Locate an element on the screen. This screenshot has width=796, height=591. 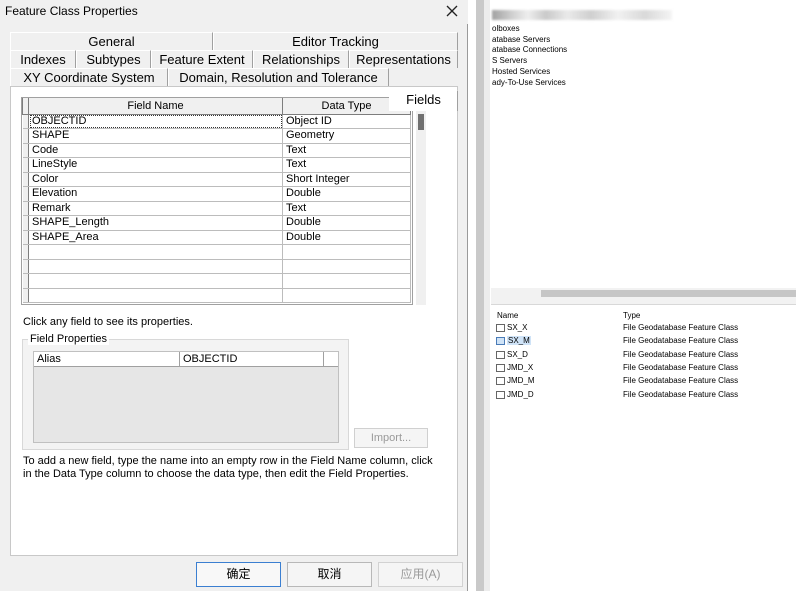
data-type-cell: Geometry is located at coordinates (346, 136).